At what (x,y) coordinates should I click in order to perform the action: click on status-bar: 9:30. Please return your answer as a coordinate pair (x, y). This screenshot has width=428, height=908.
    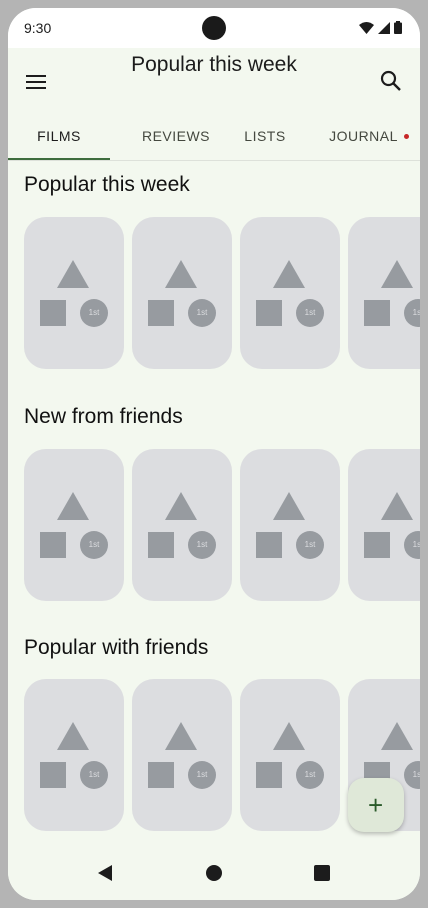
    Looking at the image, I should click on (214, 28).